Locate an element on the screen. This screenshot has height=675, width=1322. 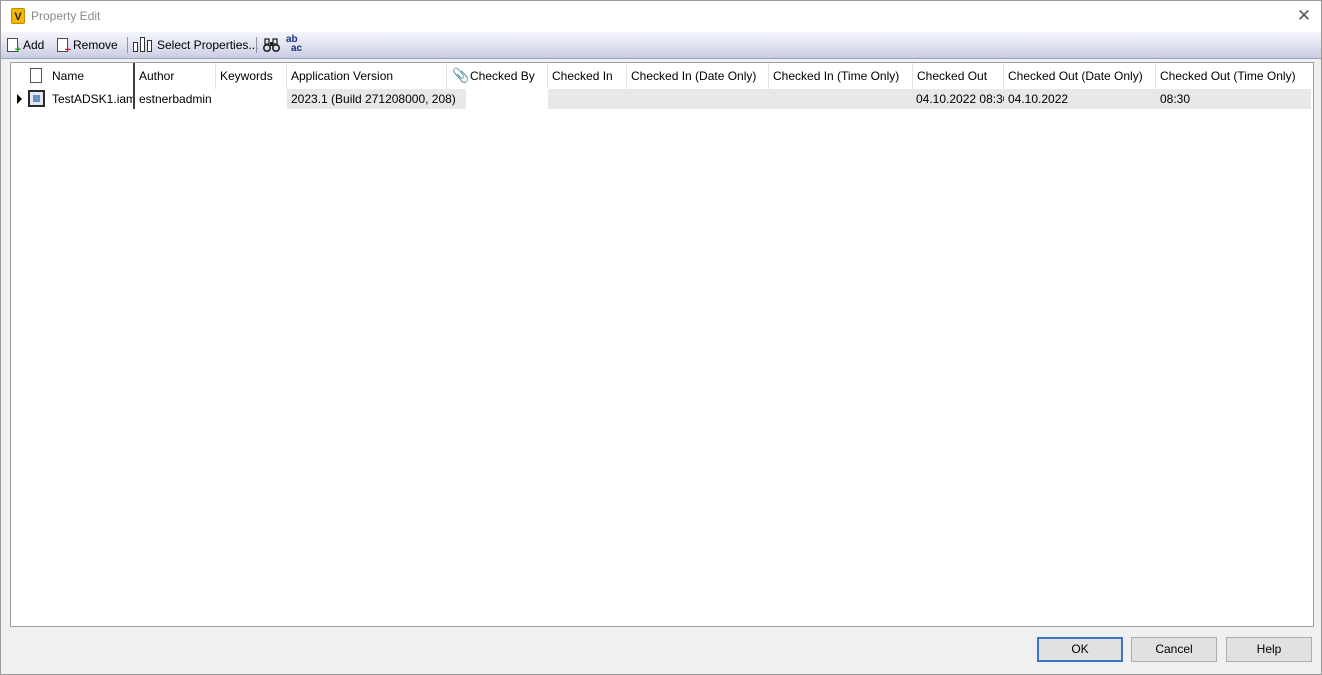
add-document-icon: + is located at coordinates (14, 47).